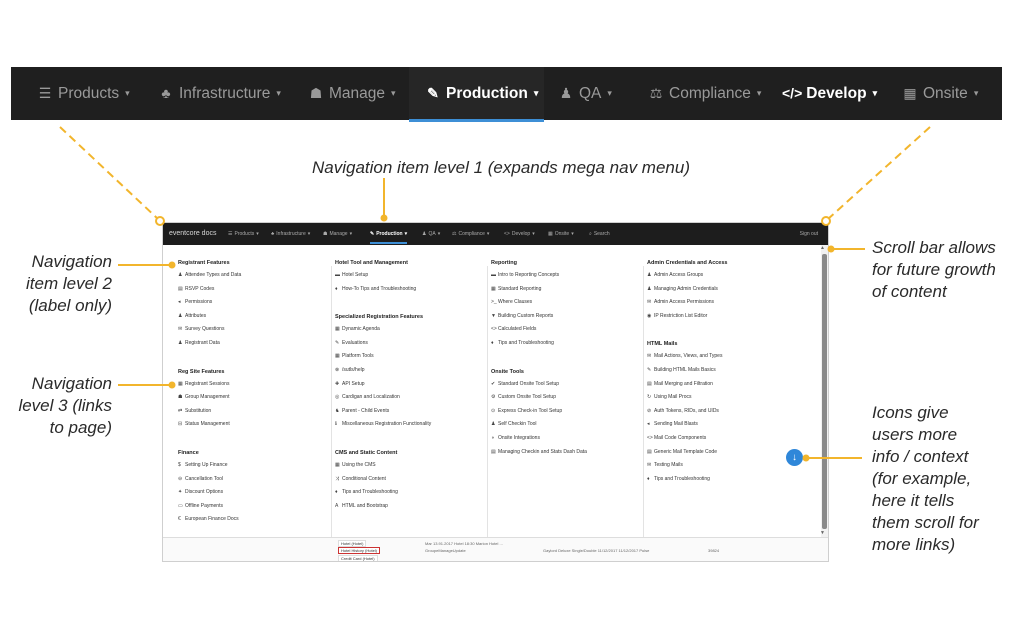  I want to click on callout-line-left, so click(109, 173).